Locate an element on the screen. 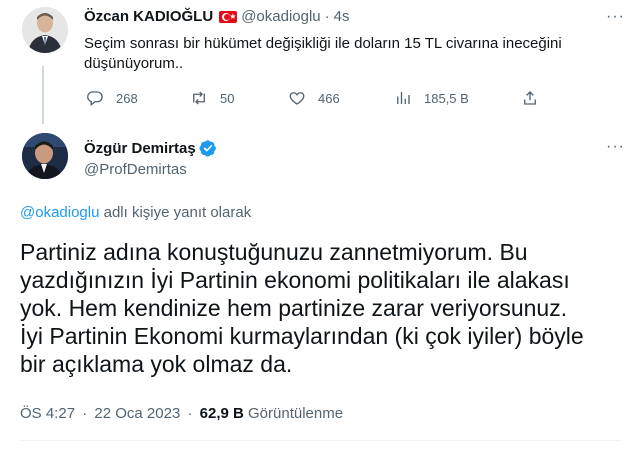 The width and height of the screenshot is (641, 455). share-icon is located at coordinates (530, 98).